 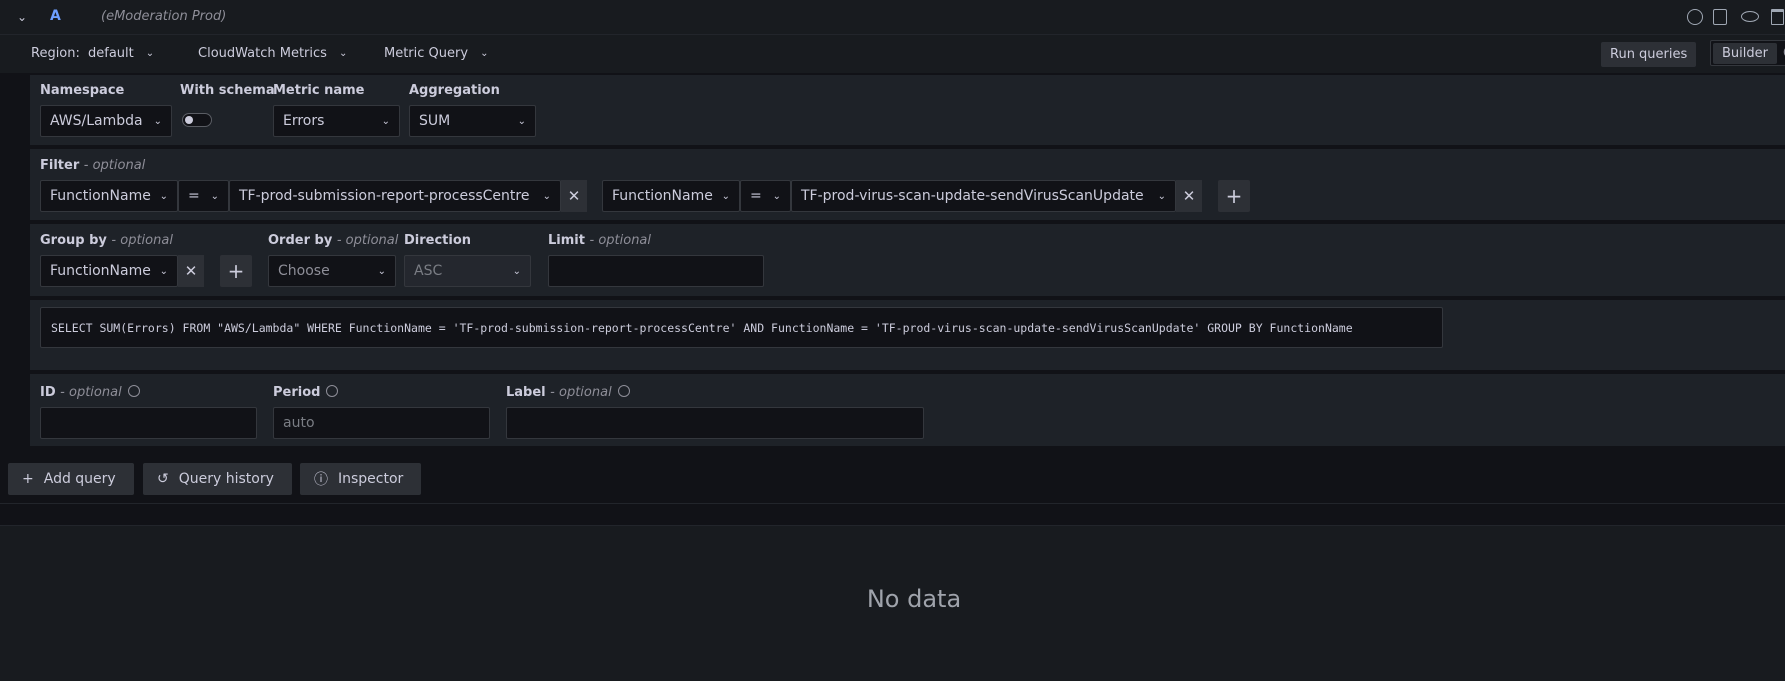 What do you see at coordinates (1720, 17) in the screenshot?
I see `duplicate-icon` at bounding box center [1720, 17].